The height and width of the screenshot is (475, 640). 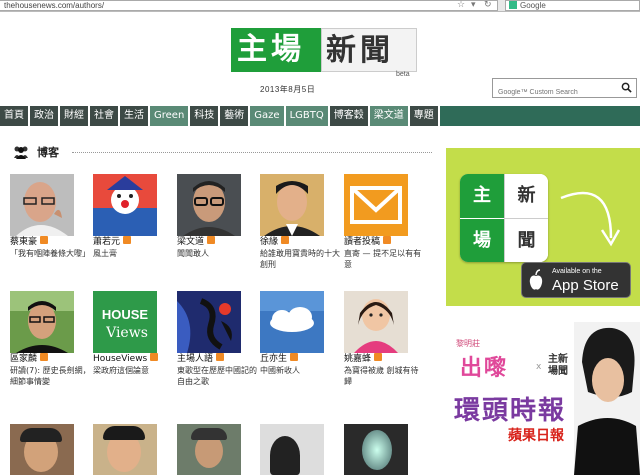 What do you see at coordinates (273, 359) in the screenshot?
I see `author-name: 丘亦生` at bounding box center [273, 359].